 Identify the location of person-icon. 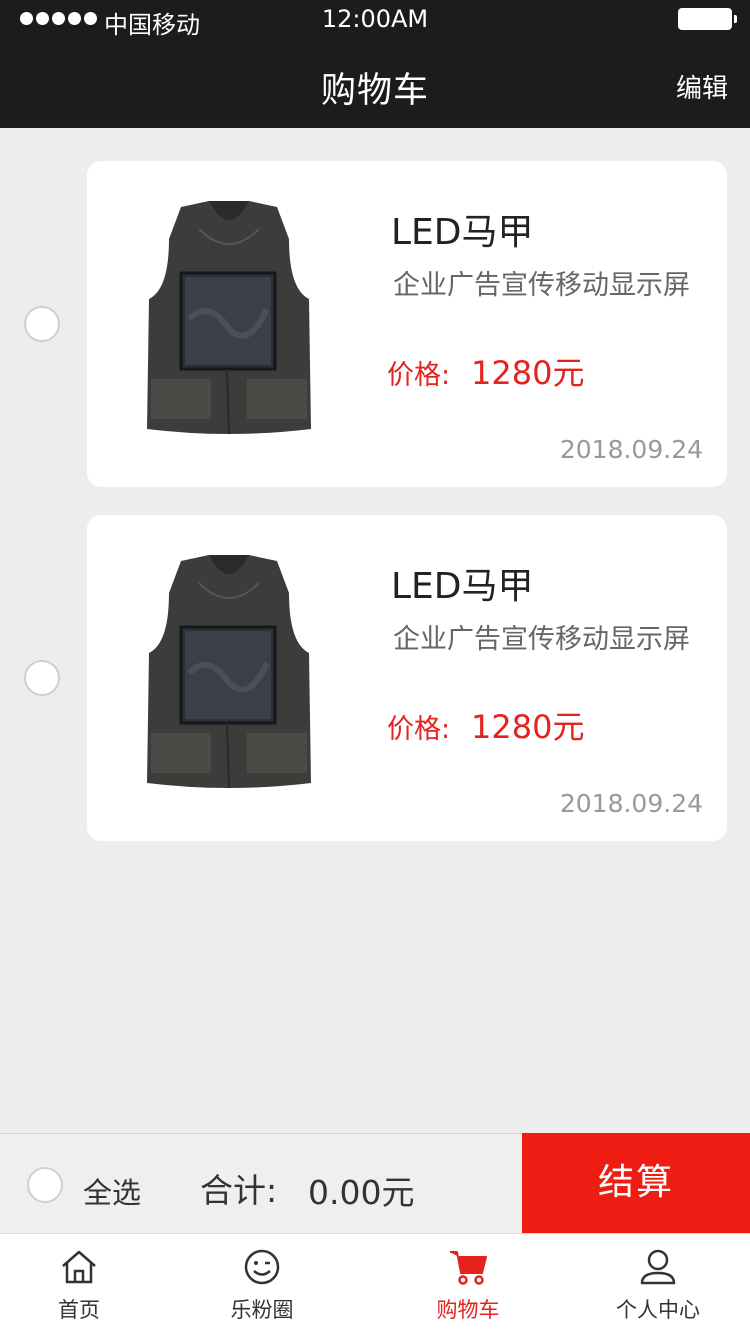
(658, 1267).